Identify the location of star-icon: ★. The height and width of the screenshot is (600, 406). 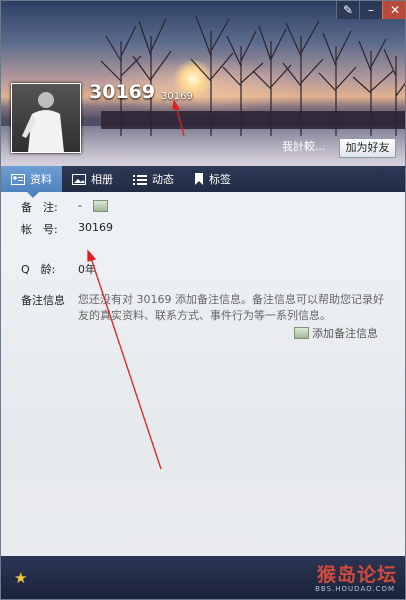
(20, 578).